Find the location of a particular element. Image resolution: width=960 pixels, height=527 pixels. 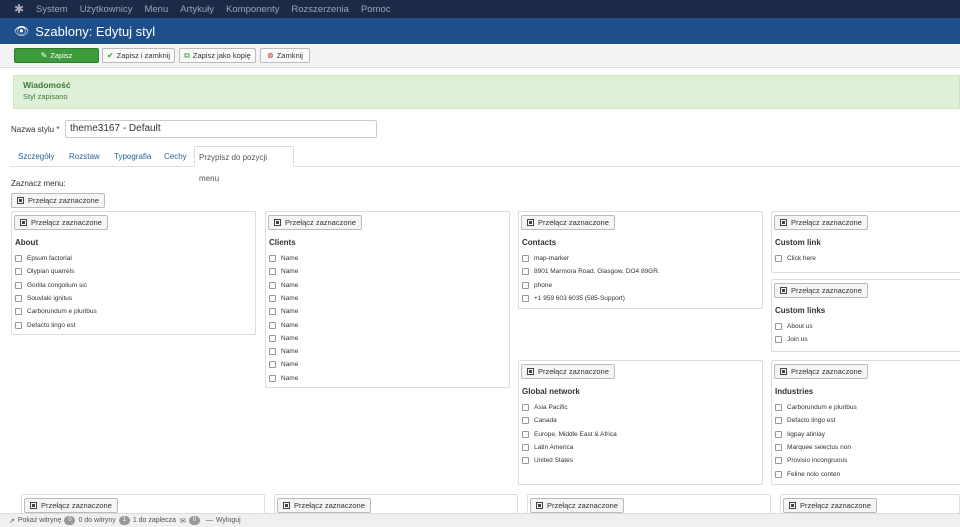

style-name-input: theme3167 - Default is located at coordinates (221, 129).